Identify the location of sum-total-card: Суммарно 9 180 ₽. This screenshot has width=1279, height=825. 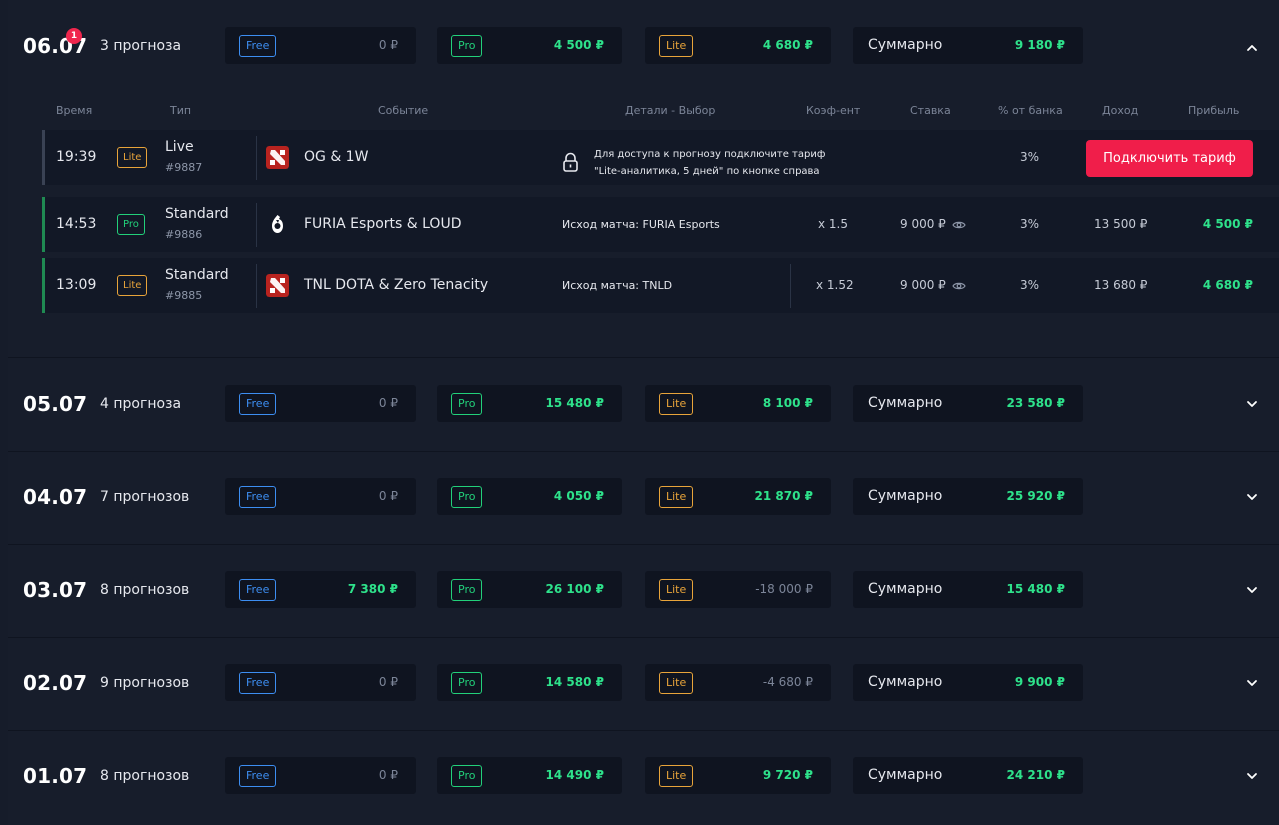
(968, 45).